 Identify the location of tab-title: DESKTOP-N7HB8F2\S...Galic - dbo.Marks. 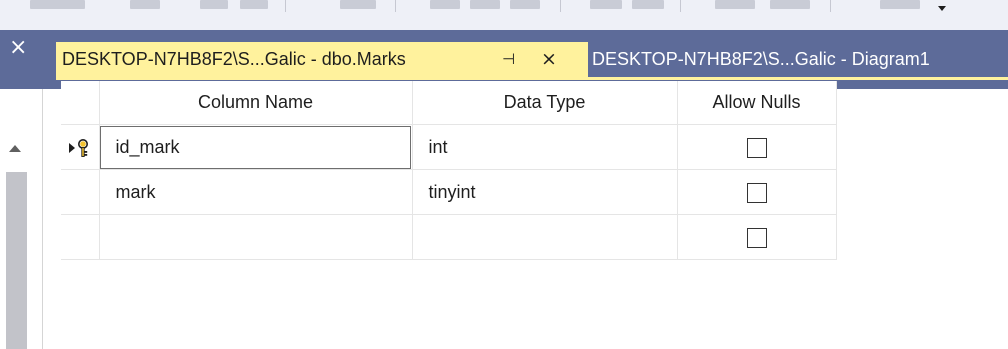
(234, 59).